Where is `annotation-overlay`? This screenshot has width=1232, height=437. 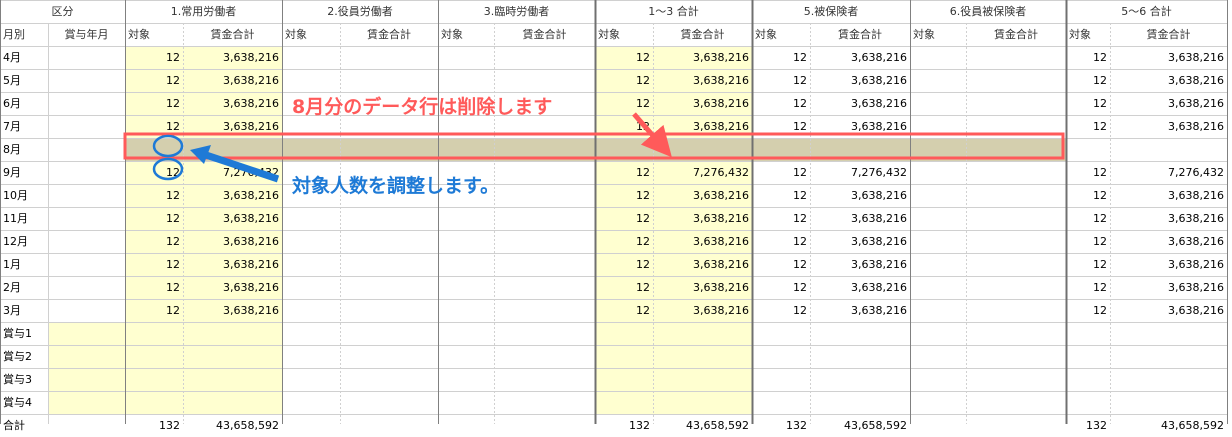
annotation-overlay is located at coordinates (594, 147).